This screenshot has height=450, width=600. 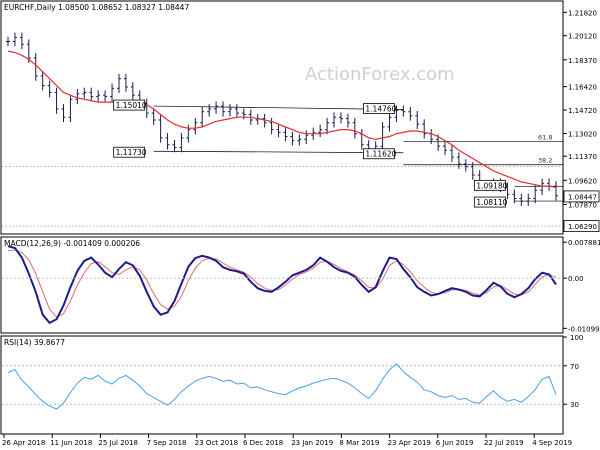 I want to click on rsi-axis: 100 70 30, so click(x=573, y=371).